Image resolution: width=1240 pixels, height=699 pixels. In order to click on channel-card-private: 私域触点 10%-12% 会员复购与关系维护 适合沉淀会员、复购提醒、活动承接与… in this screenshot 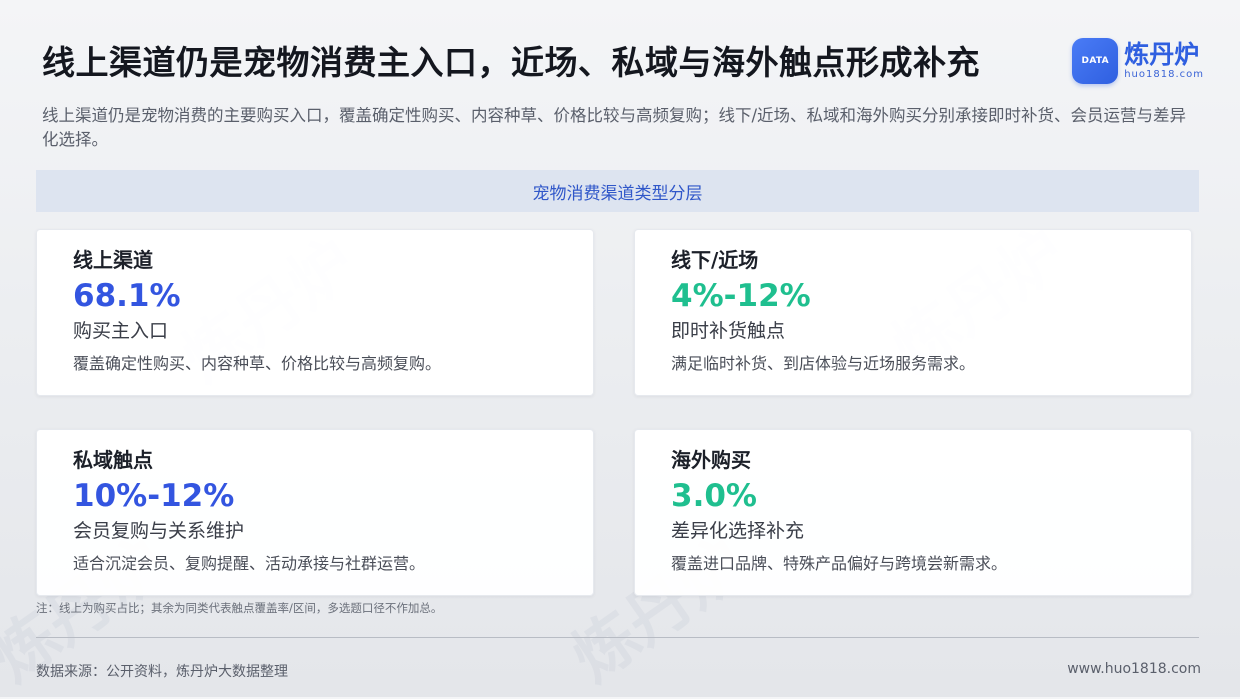, I will do `click(315, 512)`.